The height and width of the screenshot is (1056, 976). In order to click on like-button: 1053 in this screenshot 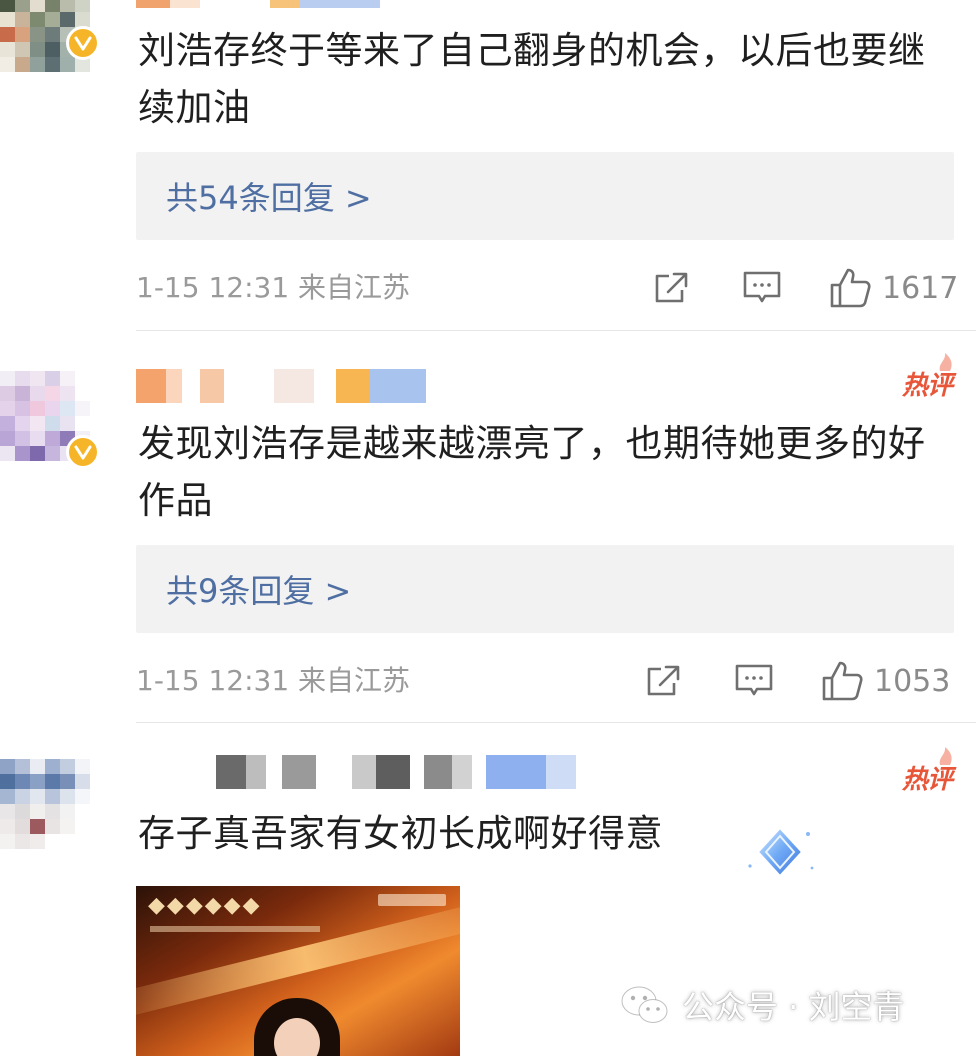, I will do `click(885, 681)`.